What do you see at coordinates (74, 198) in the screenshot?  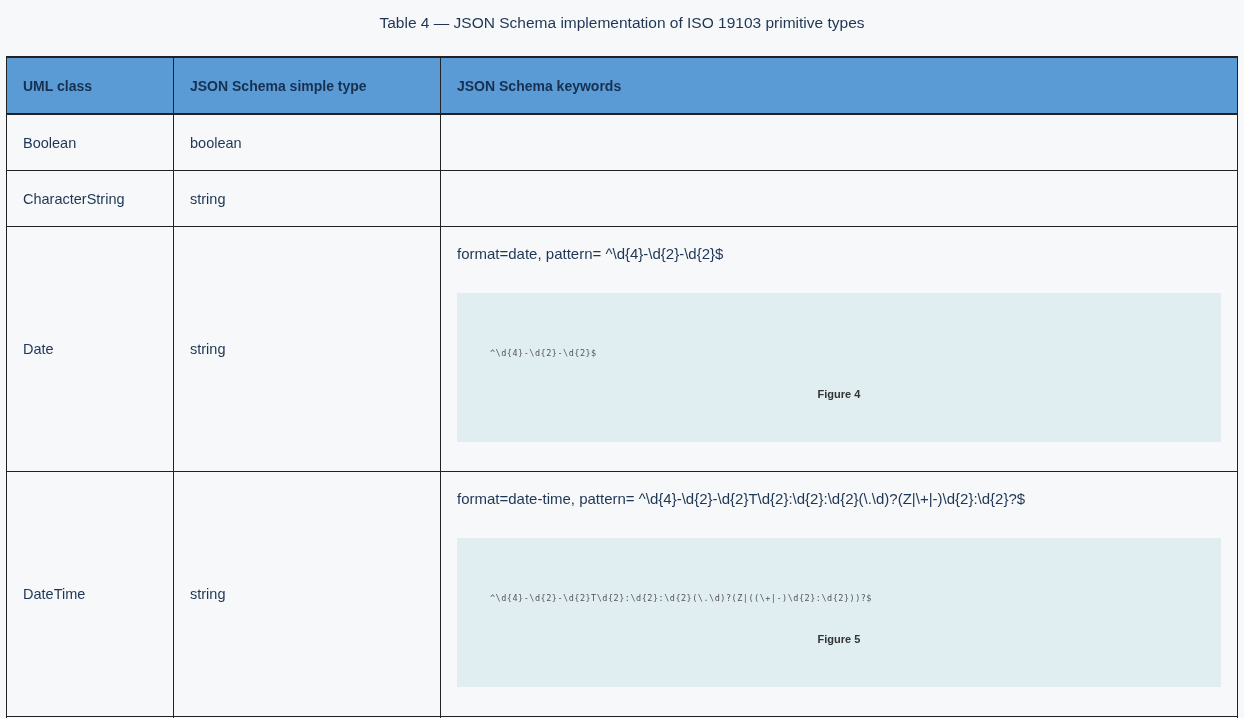 I see `table-cell: CharacterString` at bounding box center [74, 198].